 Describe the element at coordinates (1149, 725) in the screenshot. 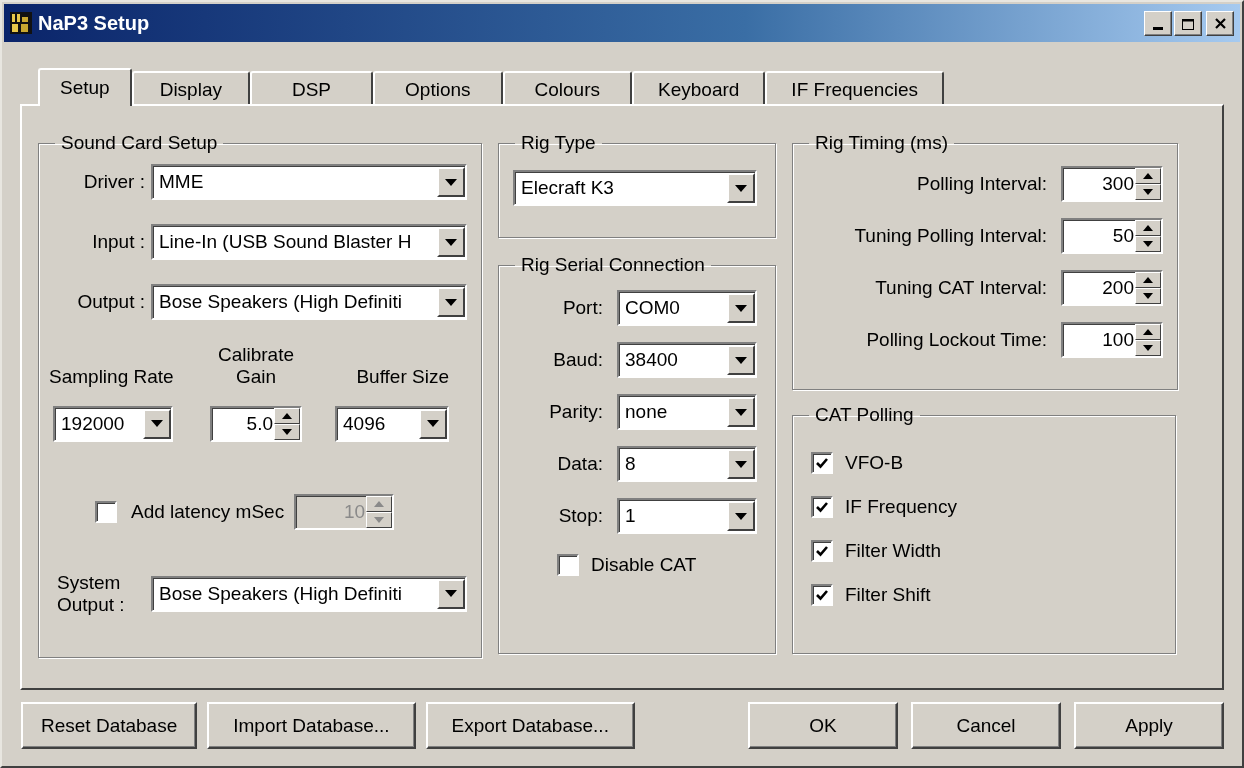

I see `push-button: Apply` at that location.